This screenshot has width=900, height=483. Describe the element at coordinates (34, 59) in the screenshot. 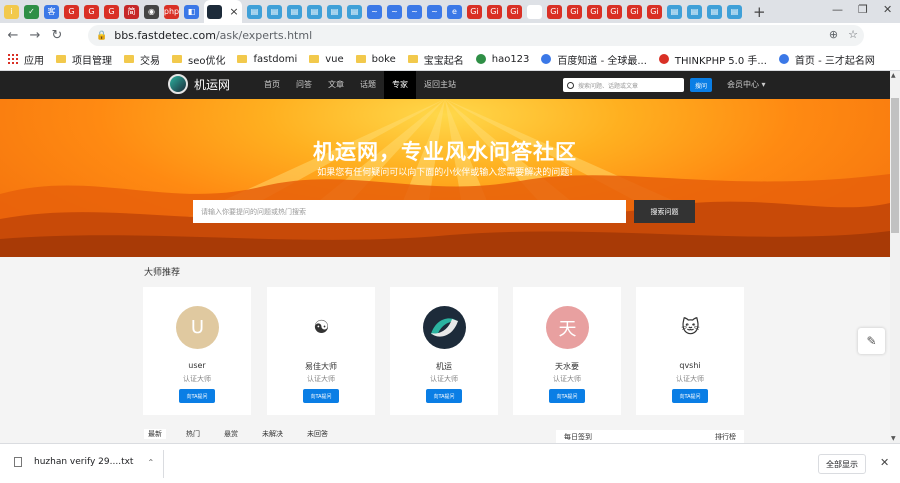

I see `bookmark-item: 应用` at that location.